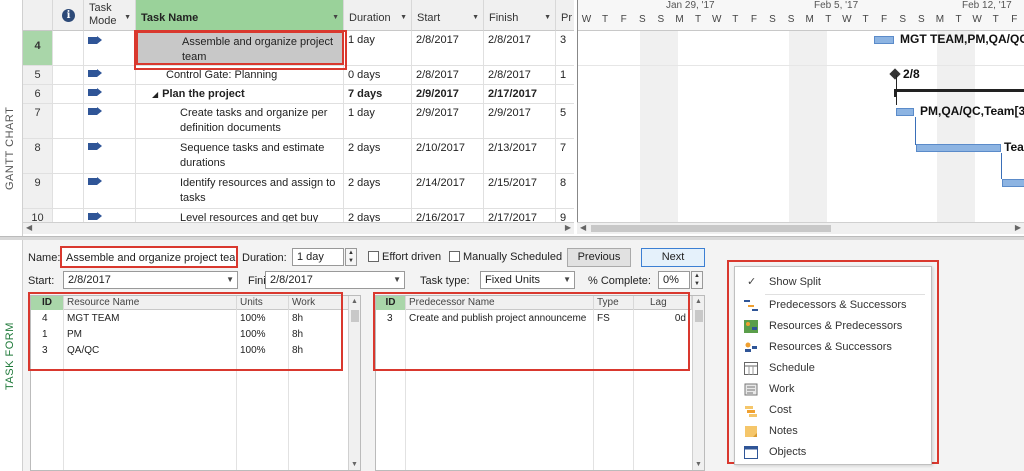 The height and width of the screenshot is (471, 1024). Describe the element at coordinates (833, 389) in the screenshot. I see `menu-item-work: Work` at that location.